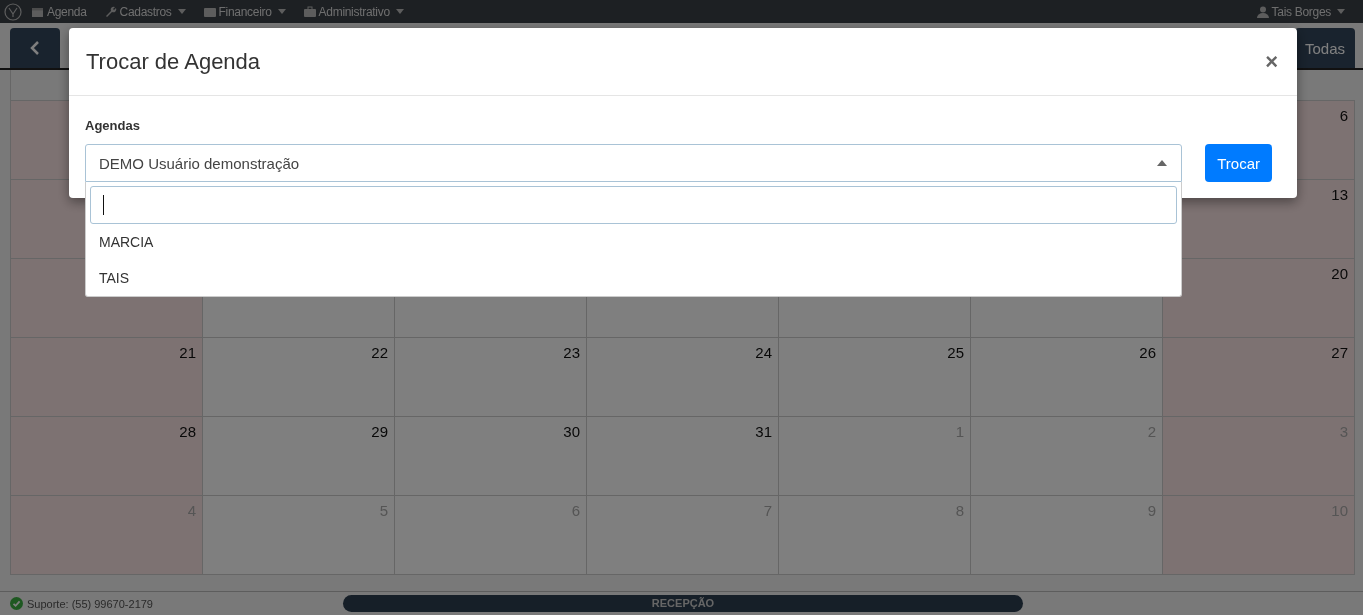 The height and width of the screenshot is (615, 1363). I want to click on calendar-day: 21, so click(107, 377).